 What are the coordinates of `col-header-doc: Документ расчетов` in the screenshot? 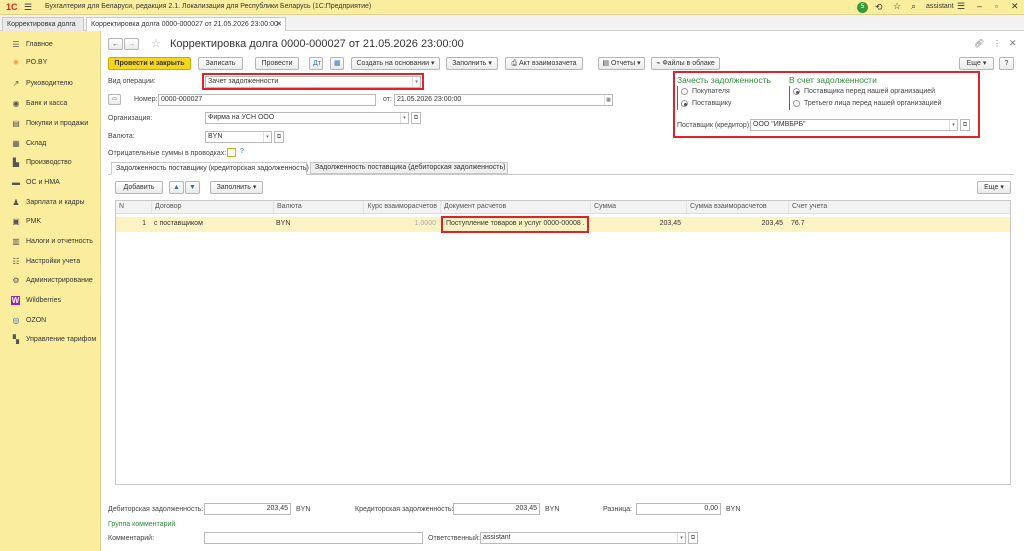 It's located at (515, 207).